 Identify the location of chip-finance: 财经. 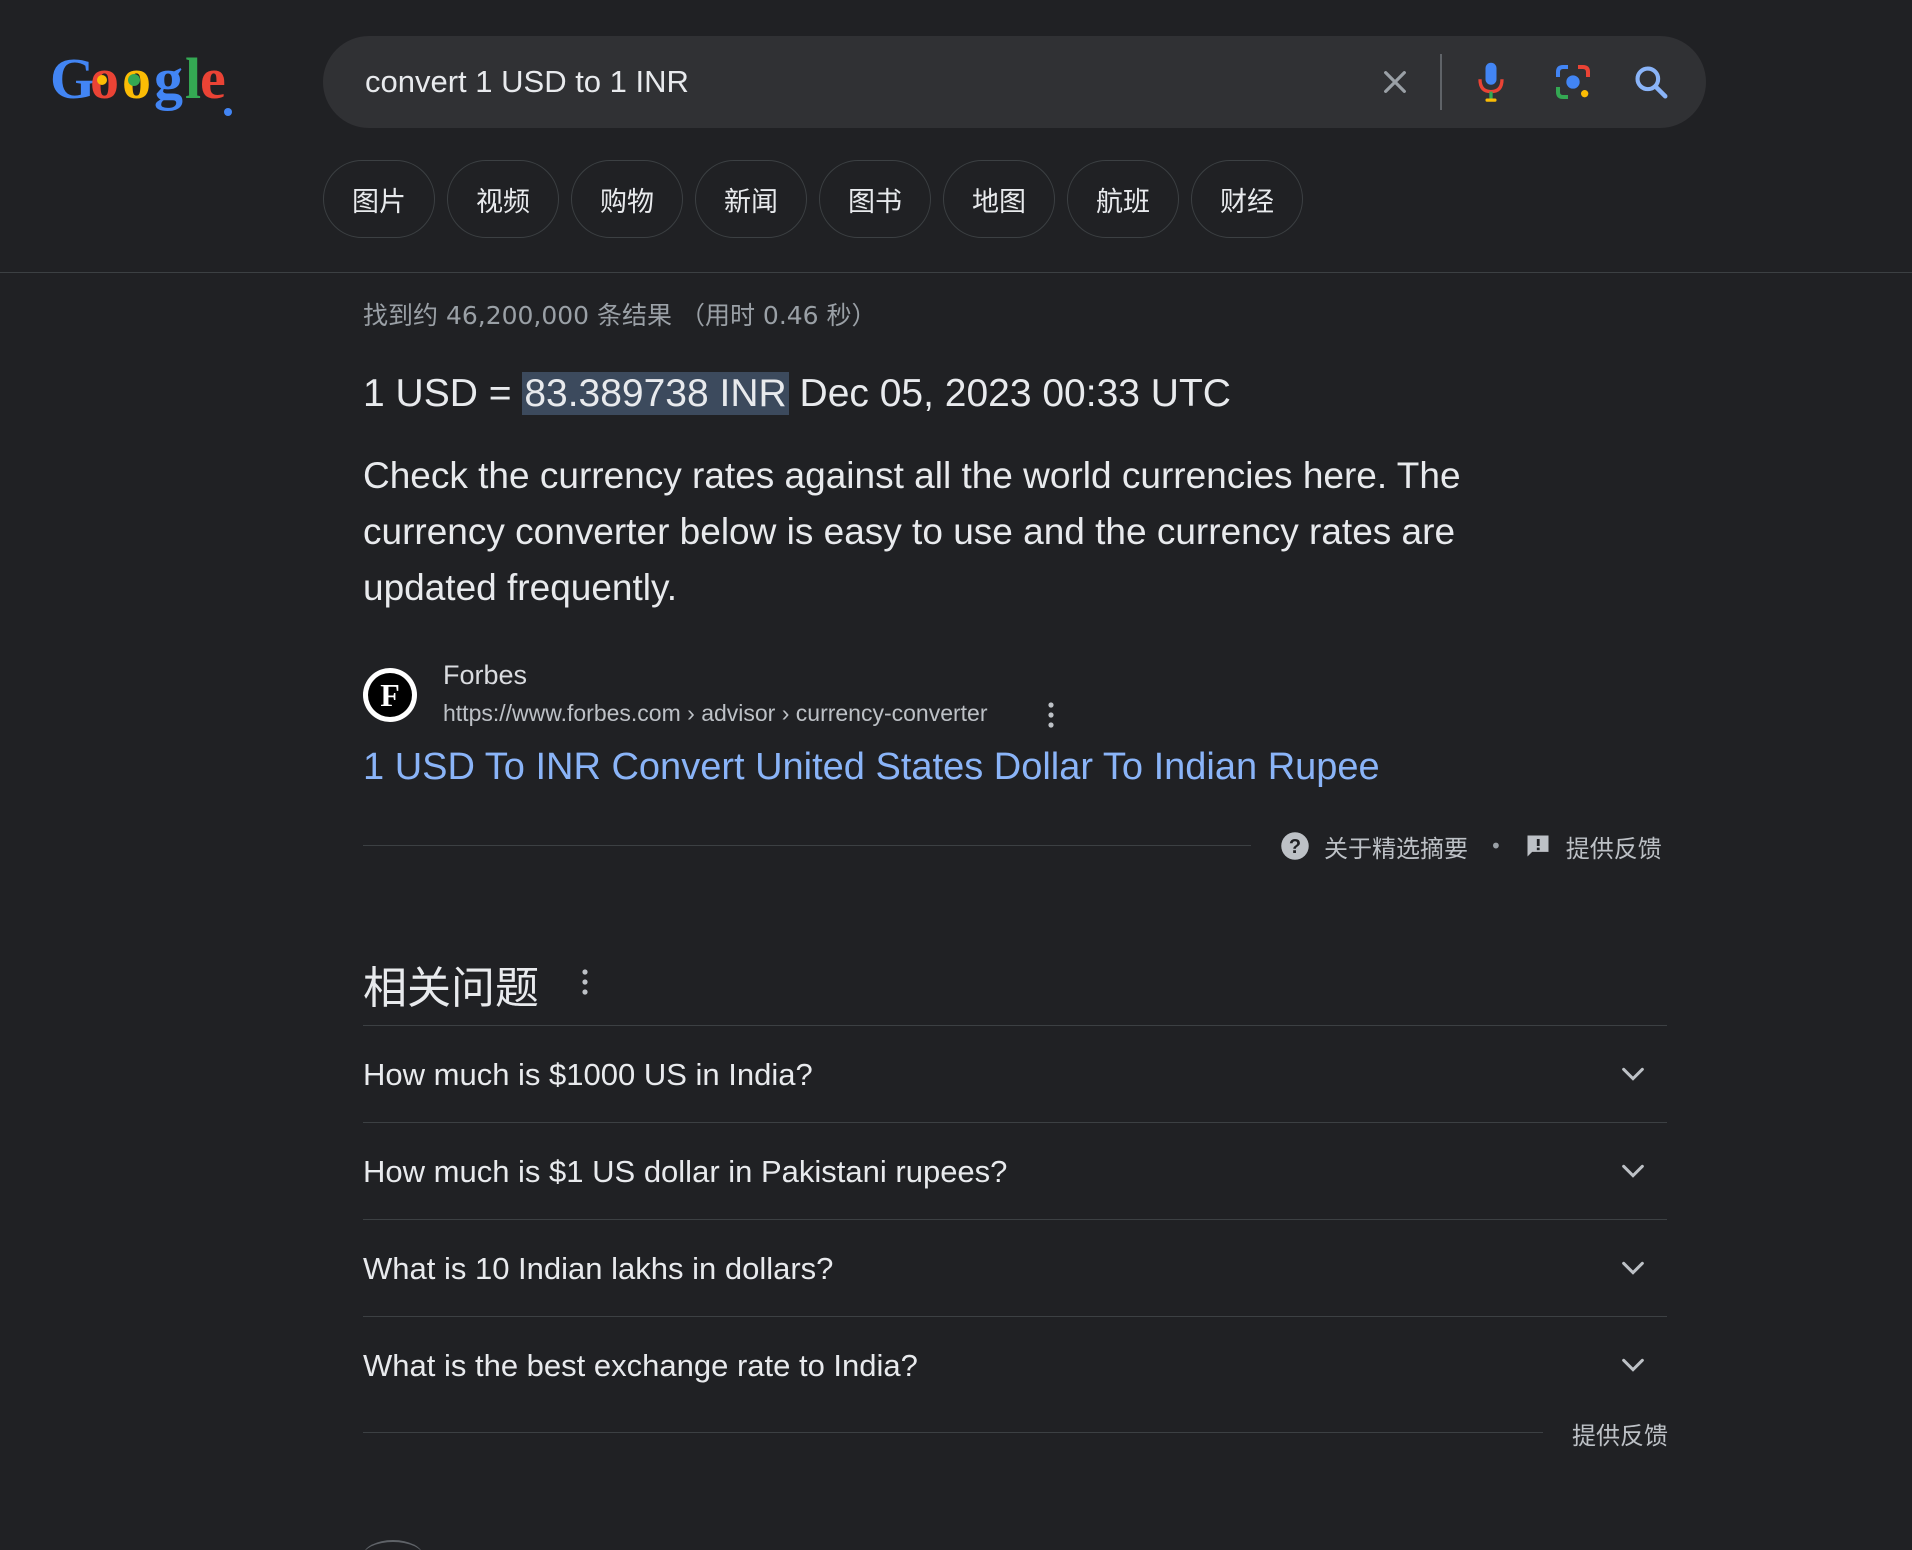
(1247, 199).